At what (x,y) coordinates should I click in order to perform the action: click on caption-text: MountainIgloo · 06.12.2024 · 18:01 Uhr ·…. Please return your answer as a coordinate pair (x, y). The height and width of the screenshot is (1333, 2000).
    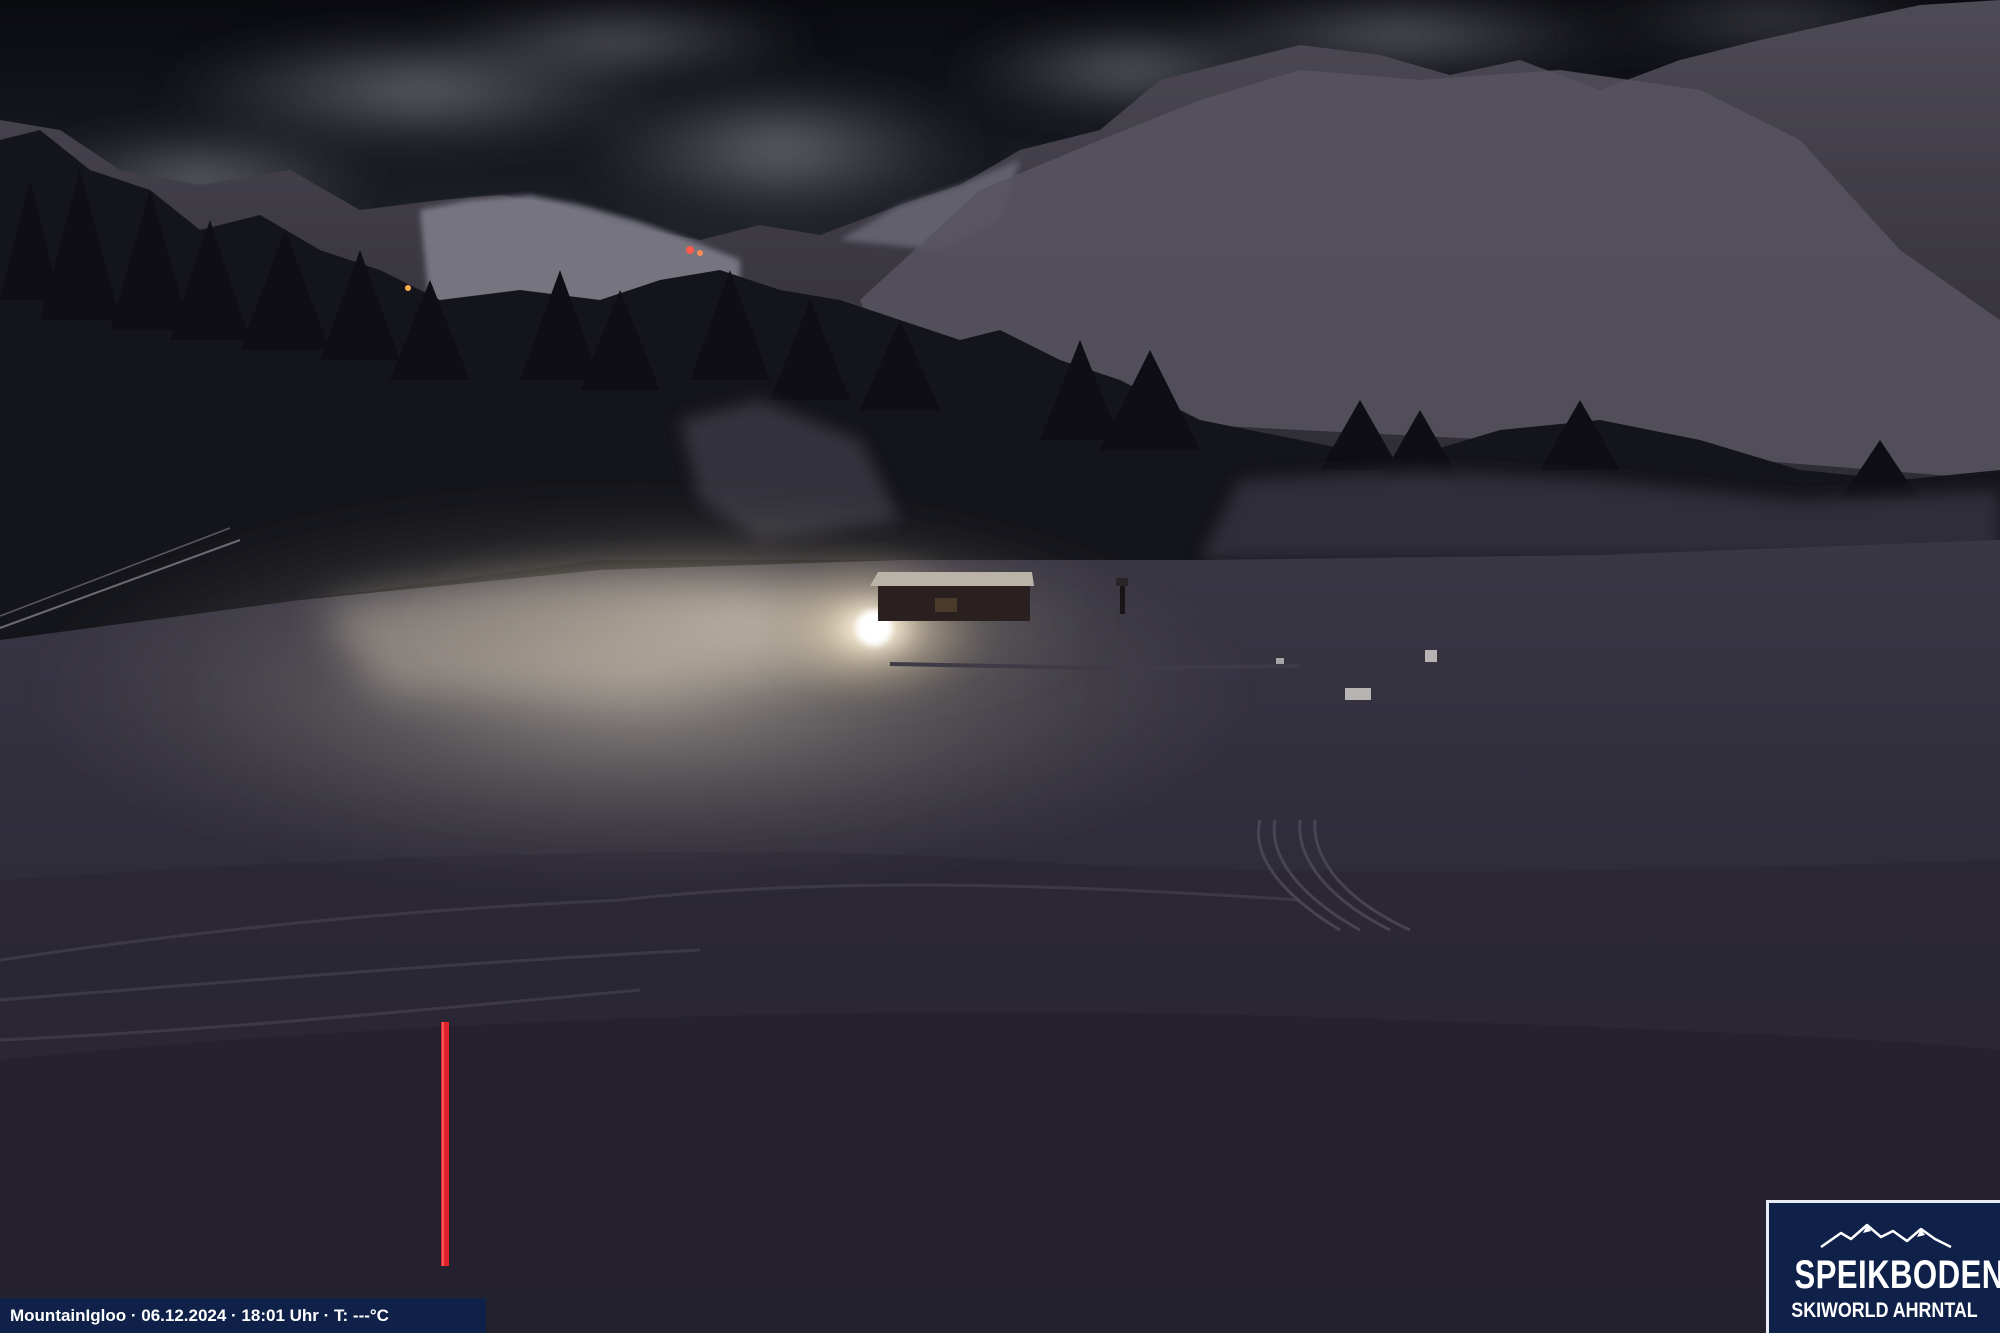
    Looking at the image, I should click on (199, 1315).